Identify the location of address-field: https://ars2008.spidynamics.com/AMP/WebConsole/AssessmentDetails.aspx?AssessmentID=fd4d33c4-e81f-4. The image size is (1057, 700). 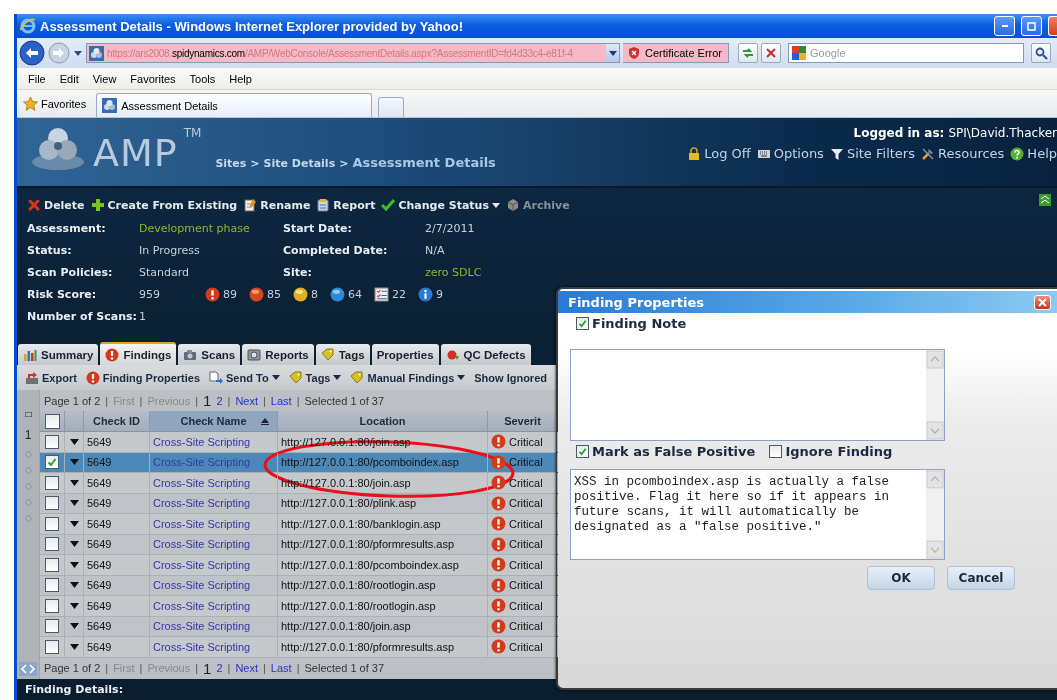
(353, 53).